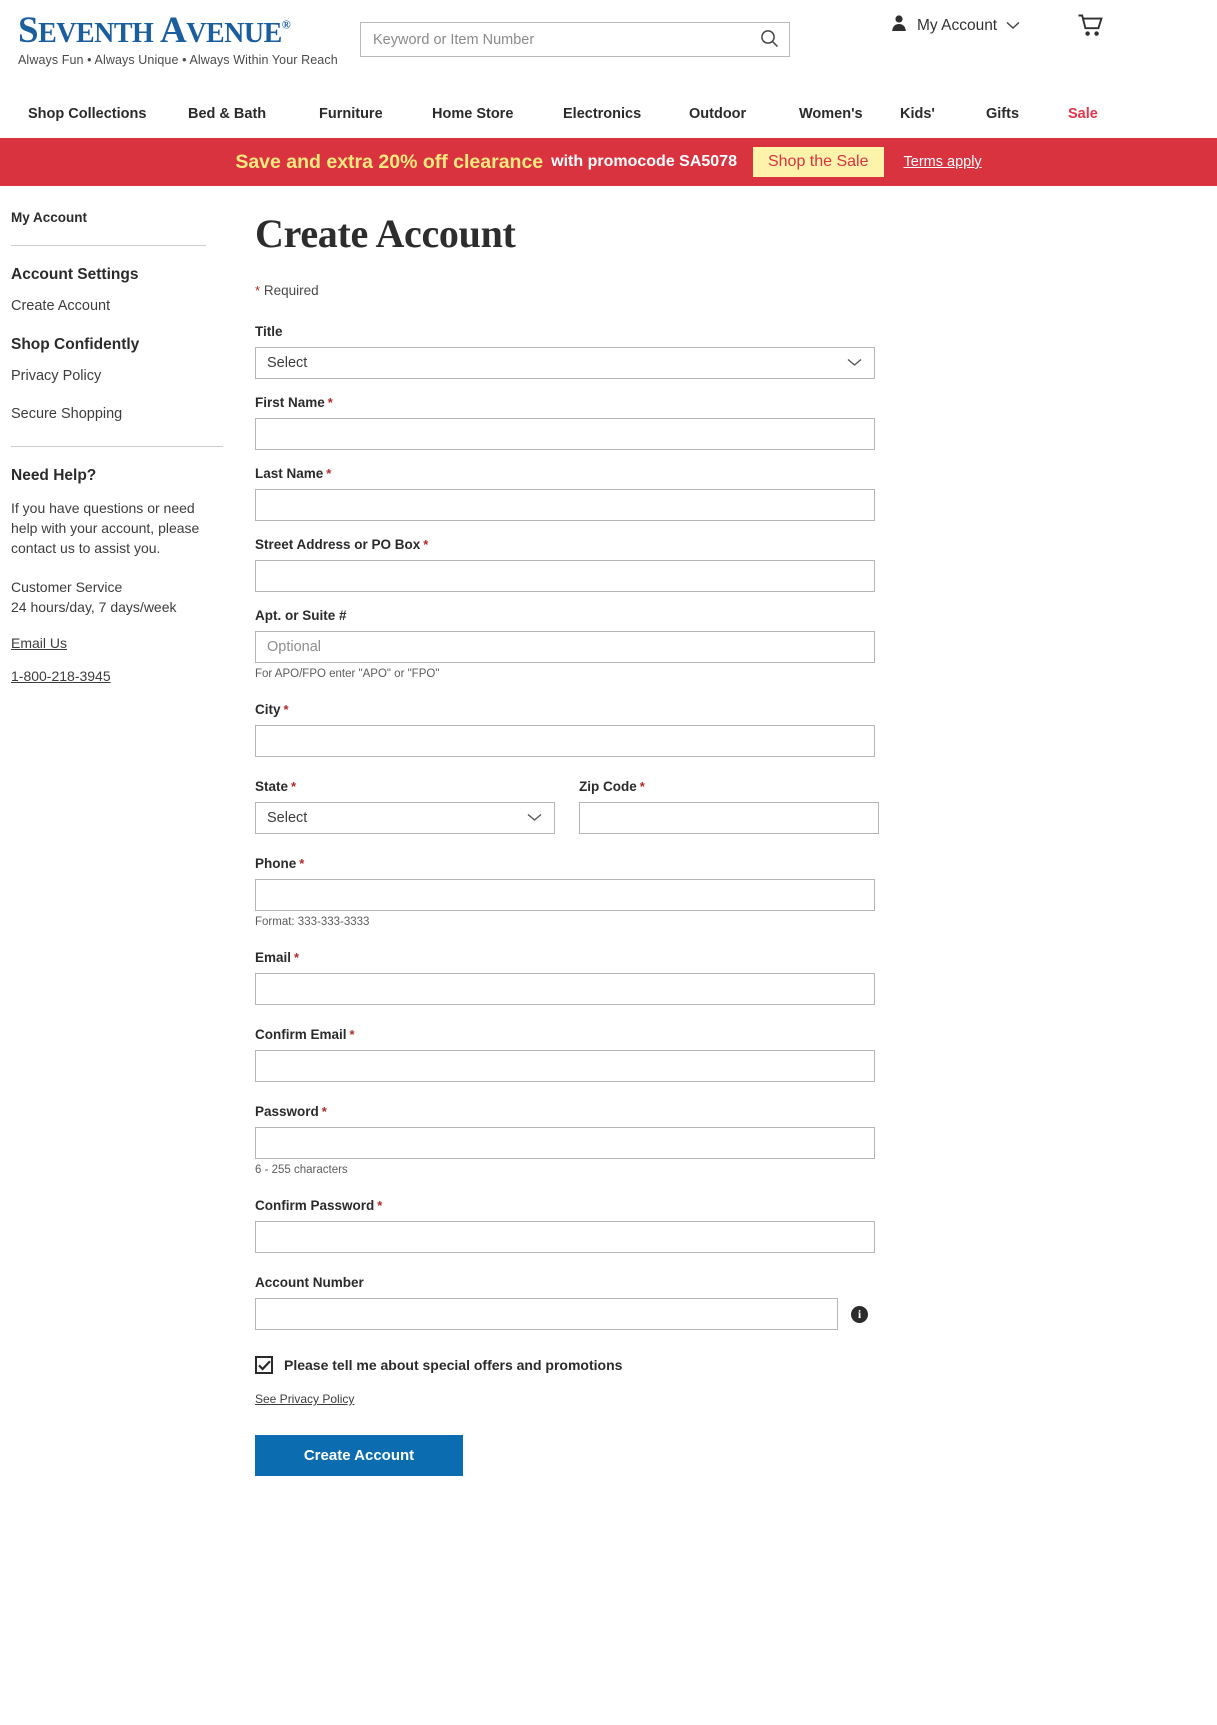 The width and height of the screenshot is (1217, 1725). I want to click on field-account-number: Account Number i, so click(716, 1302).